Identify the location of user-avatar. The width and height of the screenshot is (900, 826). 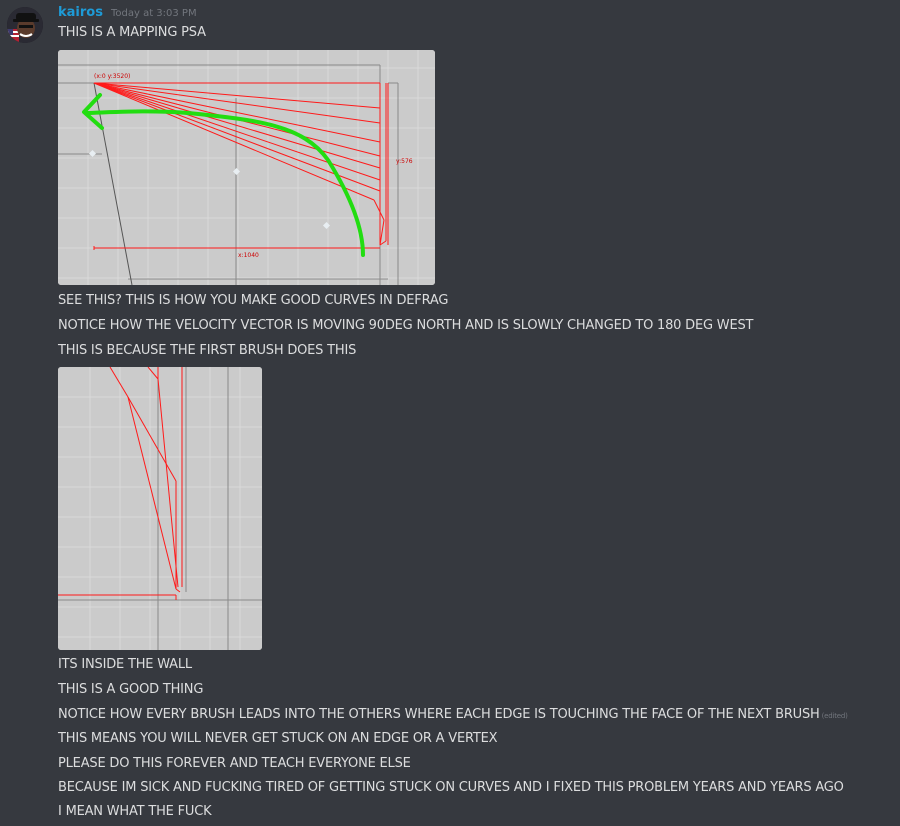
(25, 25).